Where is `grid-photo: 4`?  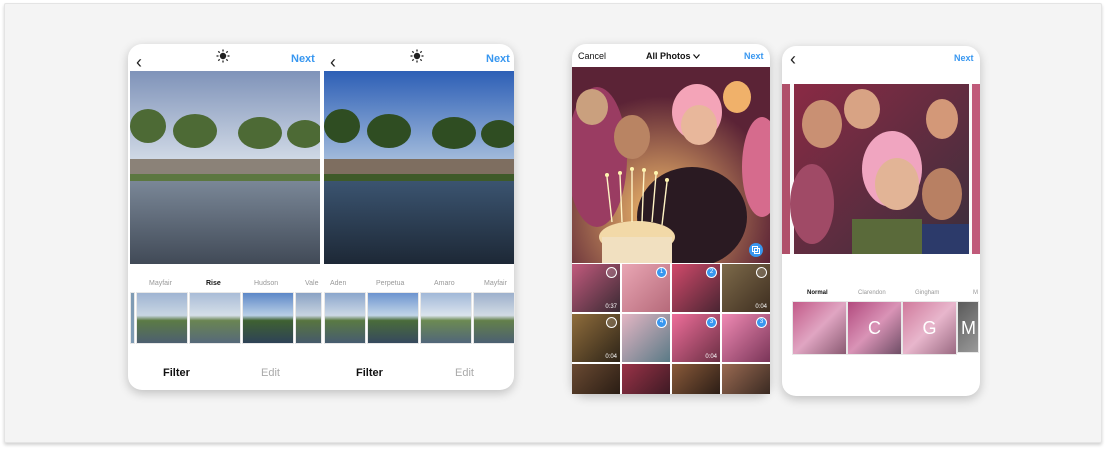 grid-photo: 4 is located at coordinates (646, 338).